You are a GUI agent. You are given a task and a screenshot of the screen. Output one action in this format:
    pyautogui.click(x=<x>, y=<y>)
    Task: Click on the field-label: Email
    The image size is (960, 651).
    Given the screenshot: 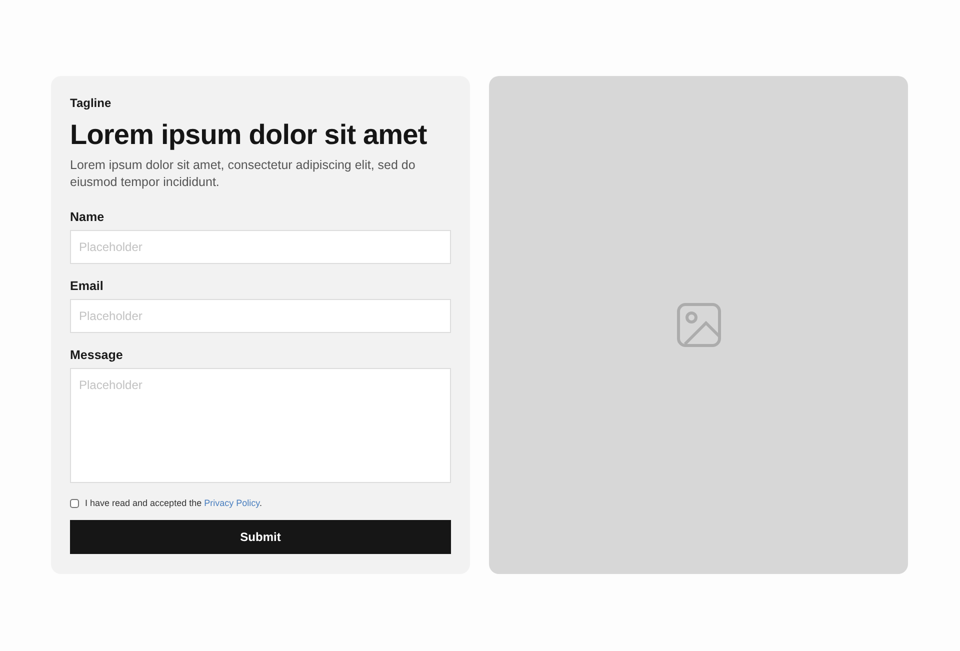 What is the action you would take?
    pyautogui.click(x=87, y=286)
    